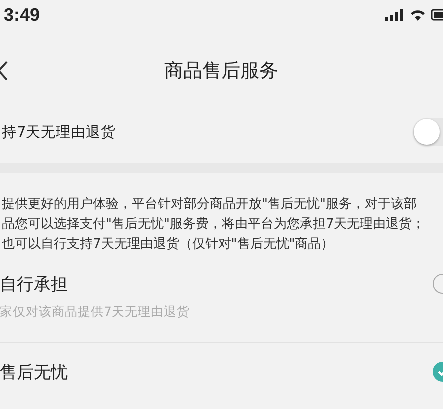 This screenshot has height=409, width=443. Describe the element at coordinates (34, 373) in the screenshot. I see `option-title: 售后无忧` at that location.